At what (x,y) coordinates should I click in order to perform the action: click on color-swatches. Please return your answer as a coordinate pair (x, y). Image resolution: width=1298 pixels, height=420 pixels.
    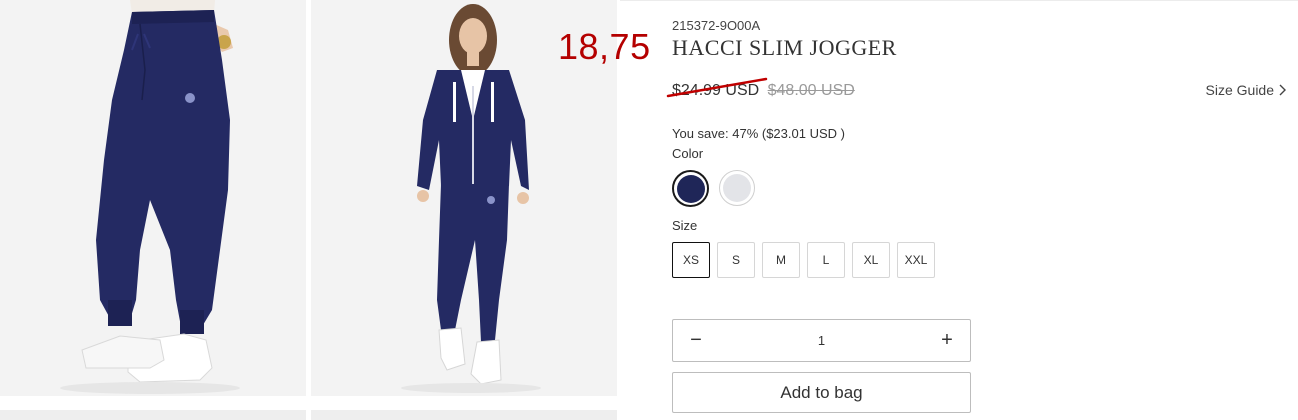
    Looking at the image, I should click on (713, 188).